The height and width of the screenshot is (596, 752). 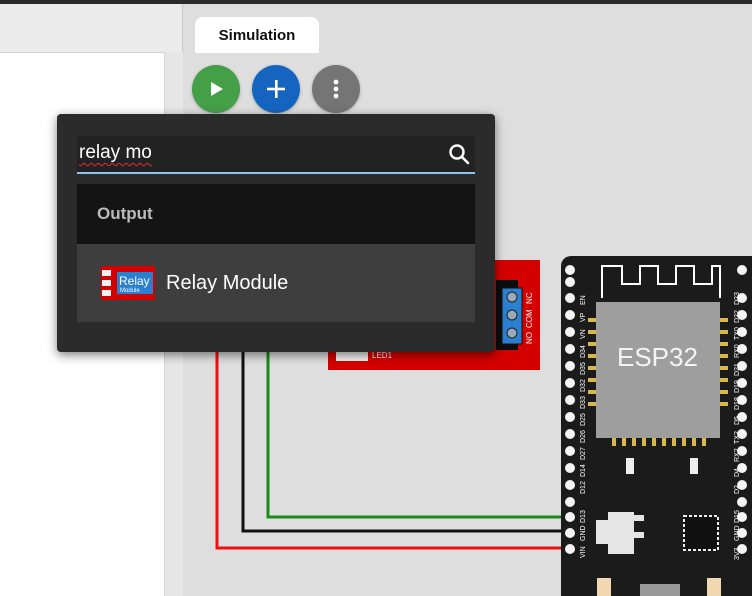 What do you see at coordinates (737, 351) in the screenshot?
I see `pin-label: RX0` at bounding box center [737, 351].